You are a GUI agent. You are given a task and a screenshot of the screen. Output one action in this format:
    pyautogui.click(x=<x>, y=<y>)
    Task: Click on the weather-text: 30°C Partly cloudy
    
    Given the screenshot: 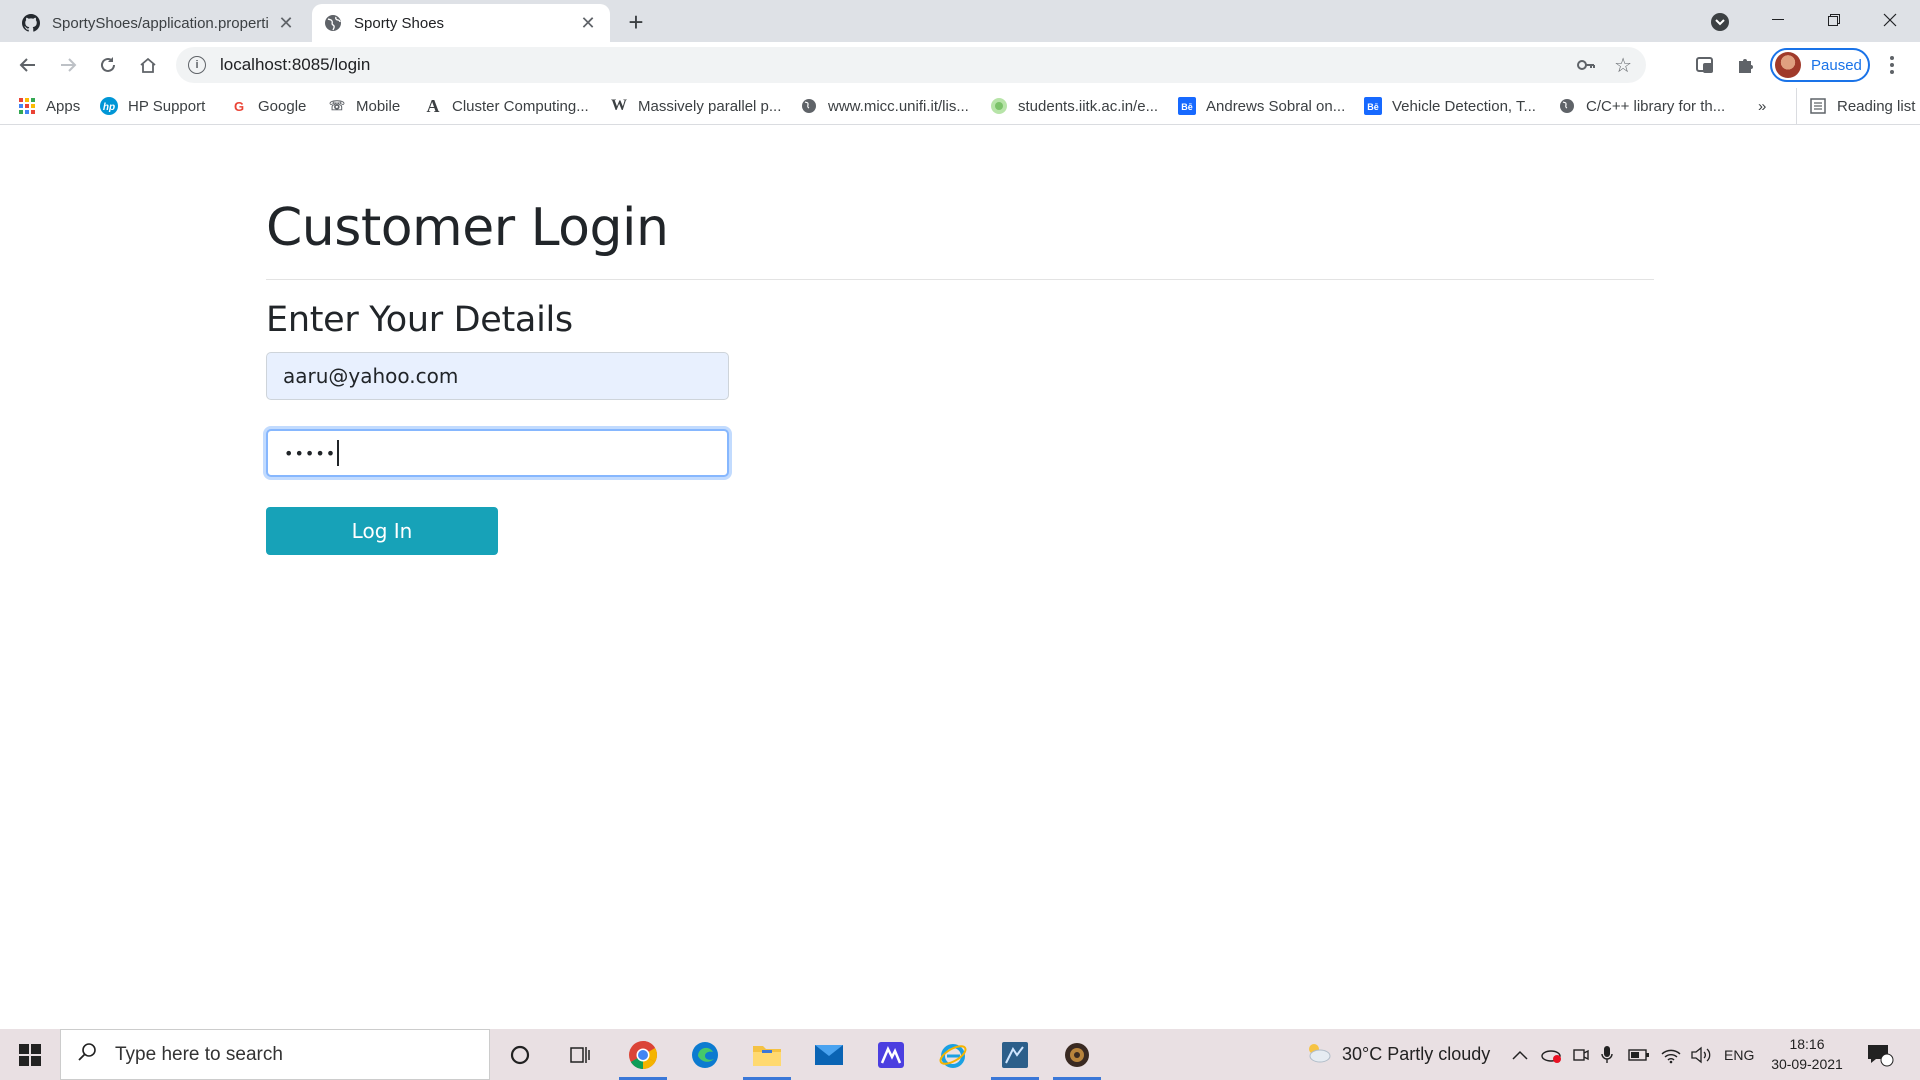 What is the action you would take?
    pyautogui.click(x=1416, y=1054)
    